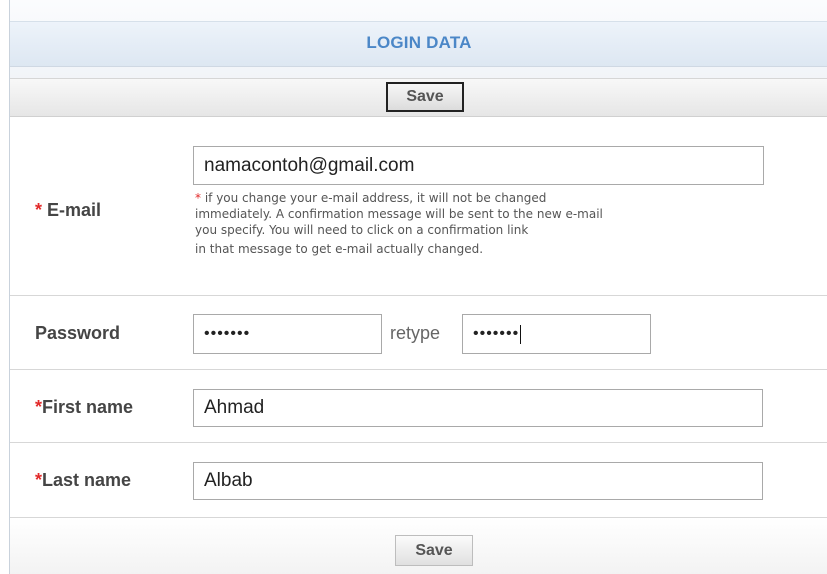  What do you see at coordinates (88, 407) in the screenshot?
I see `first-name-label-text: First name` at bounding box center [88, 407].